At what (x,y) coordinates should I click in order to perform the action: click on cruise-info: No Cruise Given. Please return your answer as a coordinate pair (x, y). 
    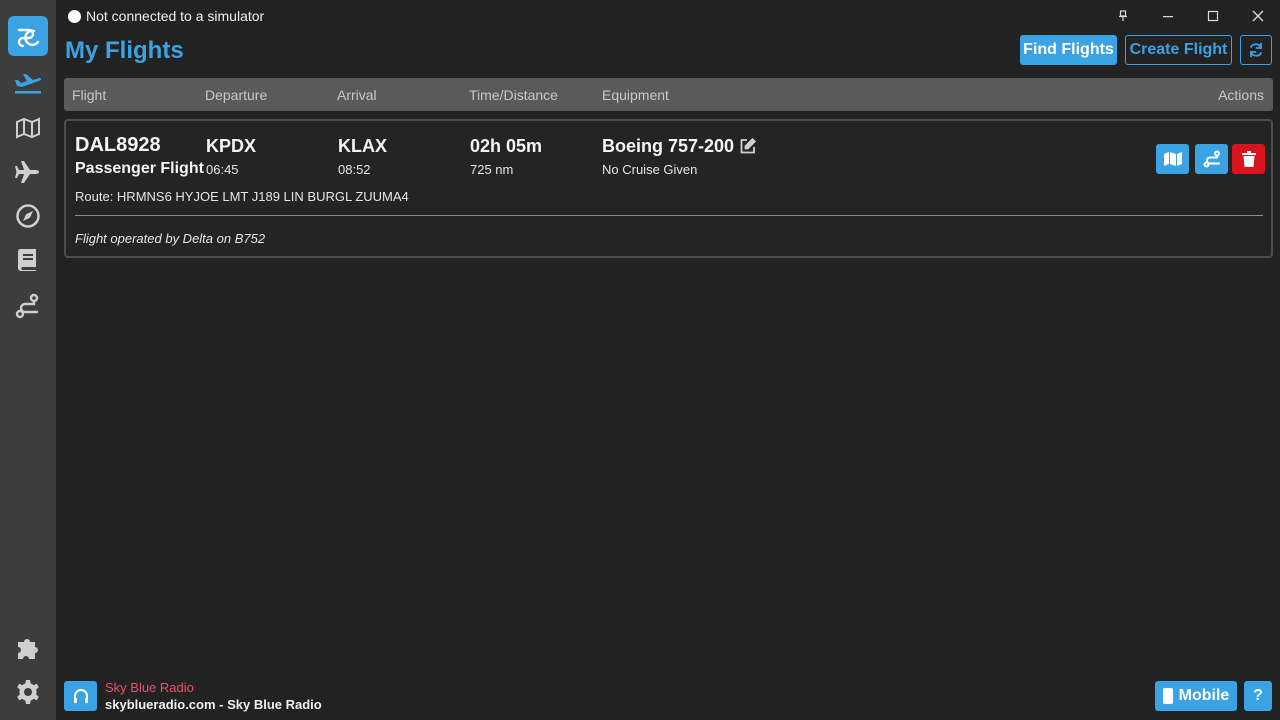
    Looking at the image, I should click on (650, 169).